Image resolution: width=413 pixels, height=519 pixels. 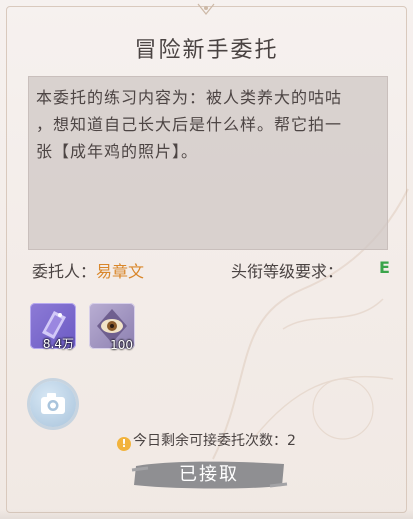 What do you see at coordinates (206, 514) in the screenshot?
I see `bottom-shade` at bounding box center [206, 514].